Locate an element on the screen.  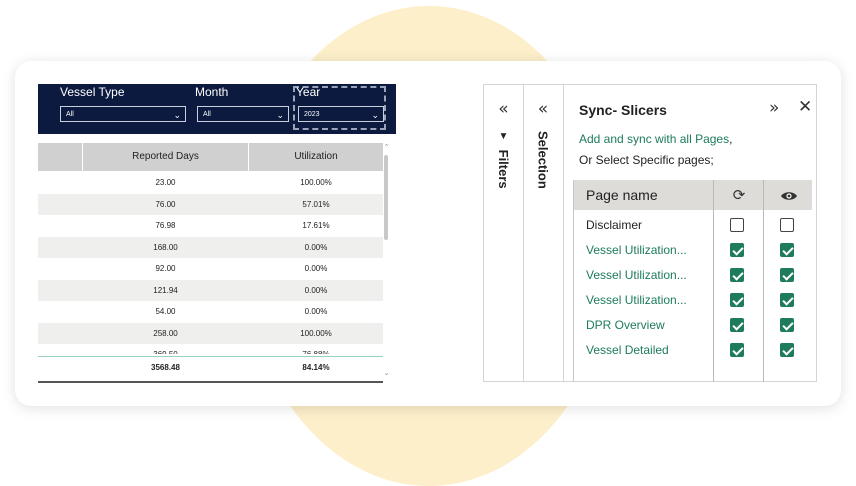
year-label: Year is located at coordinates (308, 92).